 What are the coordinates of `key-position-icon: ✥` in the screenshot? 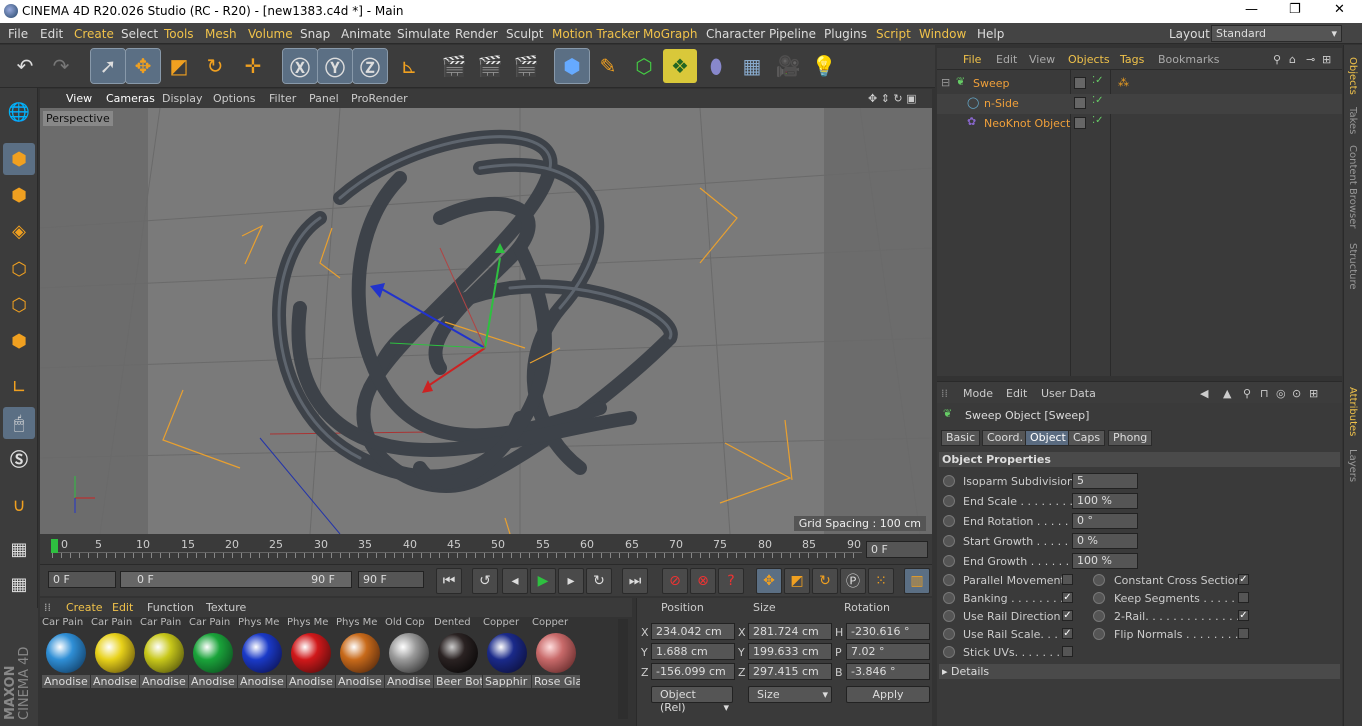 It's located at (769, 581).